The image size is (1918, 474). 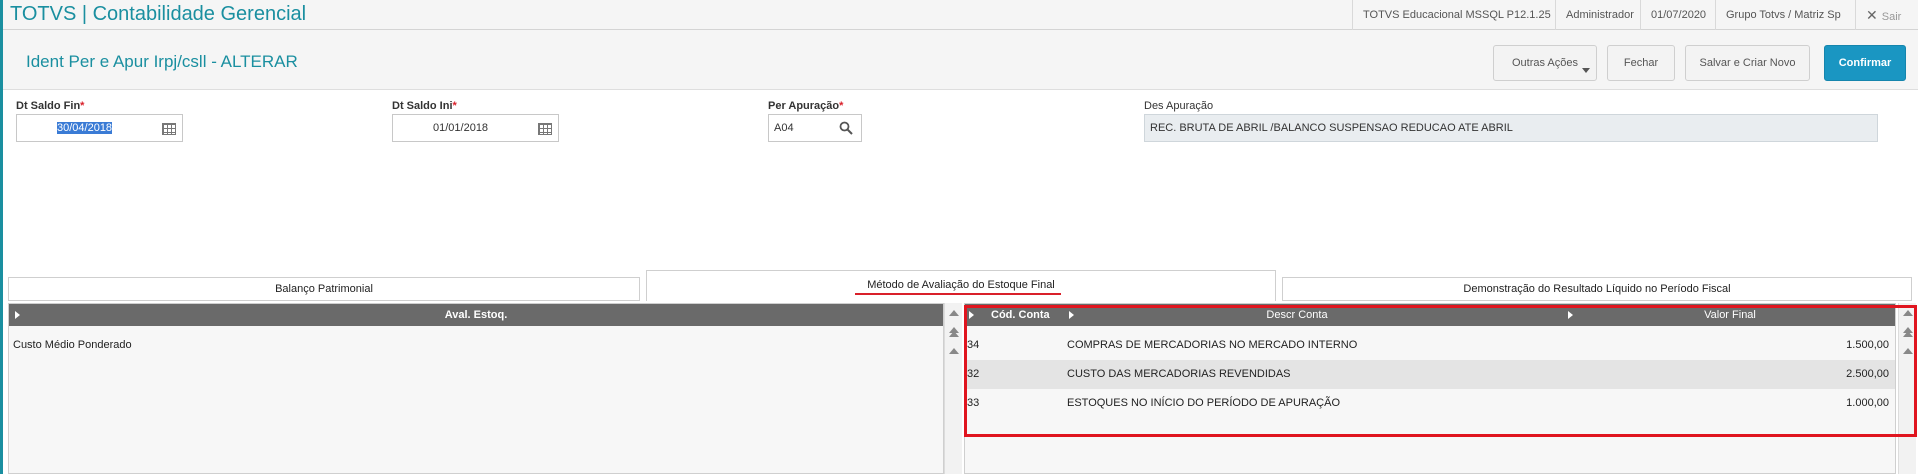 What do you see at coordinates (324, 289) in the screenshot?
I see `tab-balanco-patrimonial: Balanço Patrimonial` at bounding box center [324, 289].